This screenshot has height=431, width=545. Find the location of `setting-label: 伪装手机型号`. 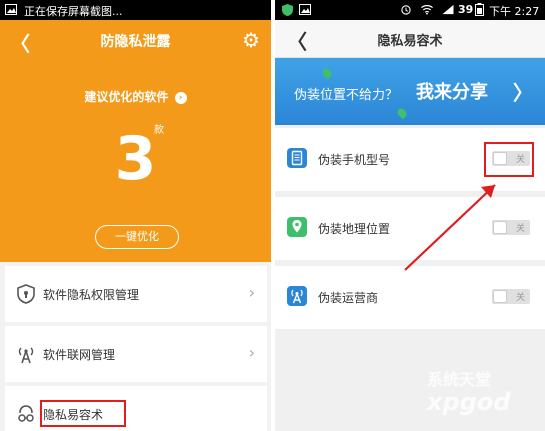

setting-label: 伪装手机型号 is located at coordinates (354, 160).